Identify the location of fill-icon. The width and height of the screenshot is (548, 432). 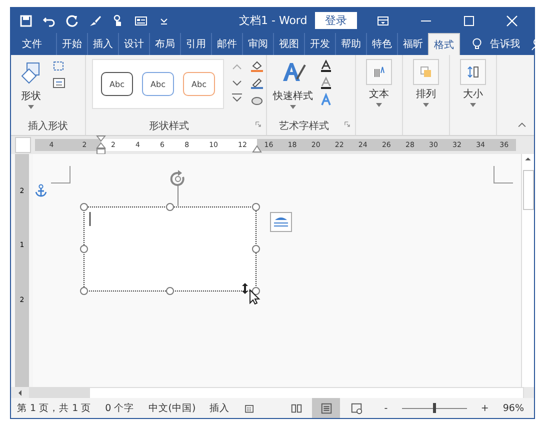
(257, 66).